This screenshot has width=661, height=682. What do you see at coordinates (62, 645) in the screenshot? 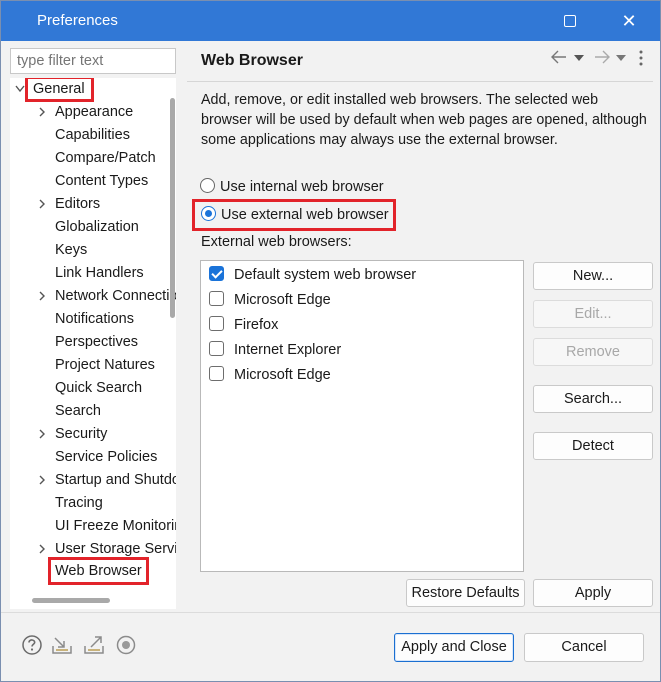
I see `import-icon` at bounding box center [62, 645].